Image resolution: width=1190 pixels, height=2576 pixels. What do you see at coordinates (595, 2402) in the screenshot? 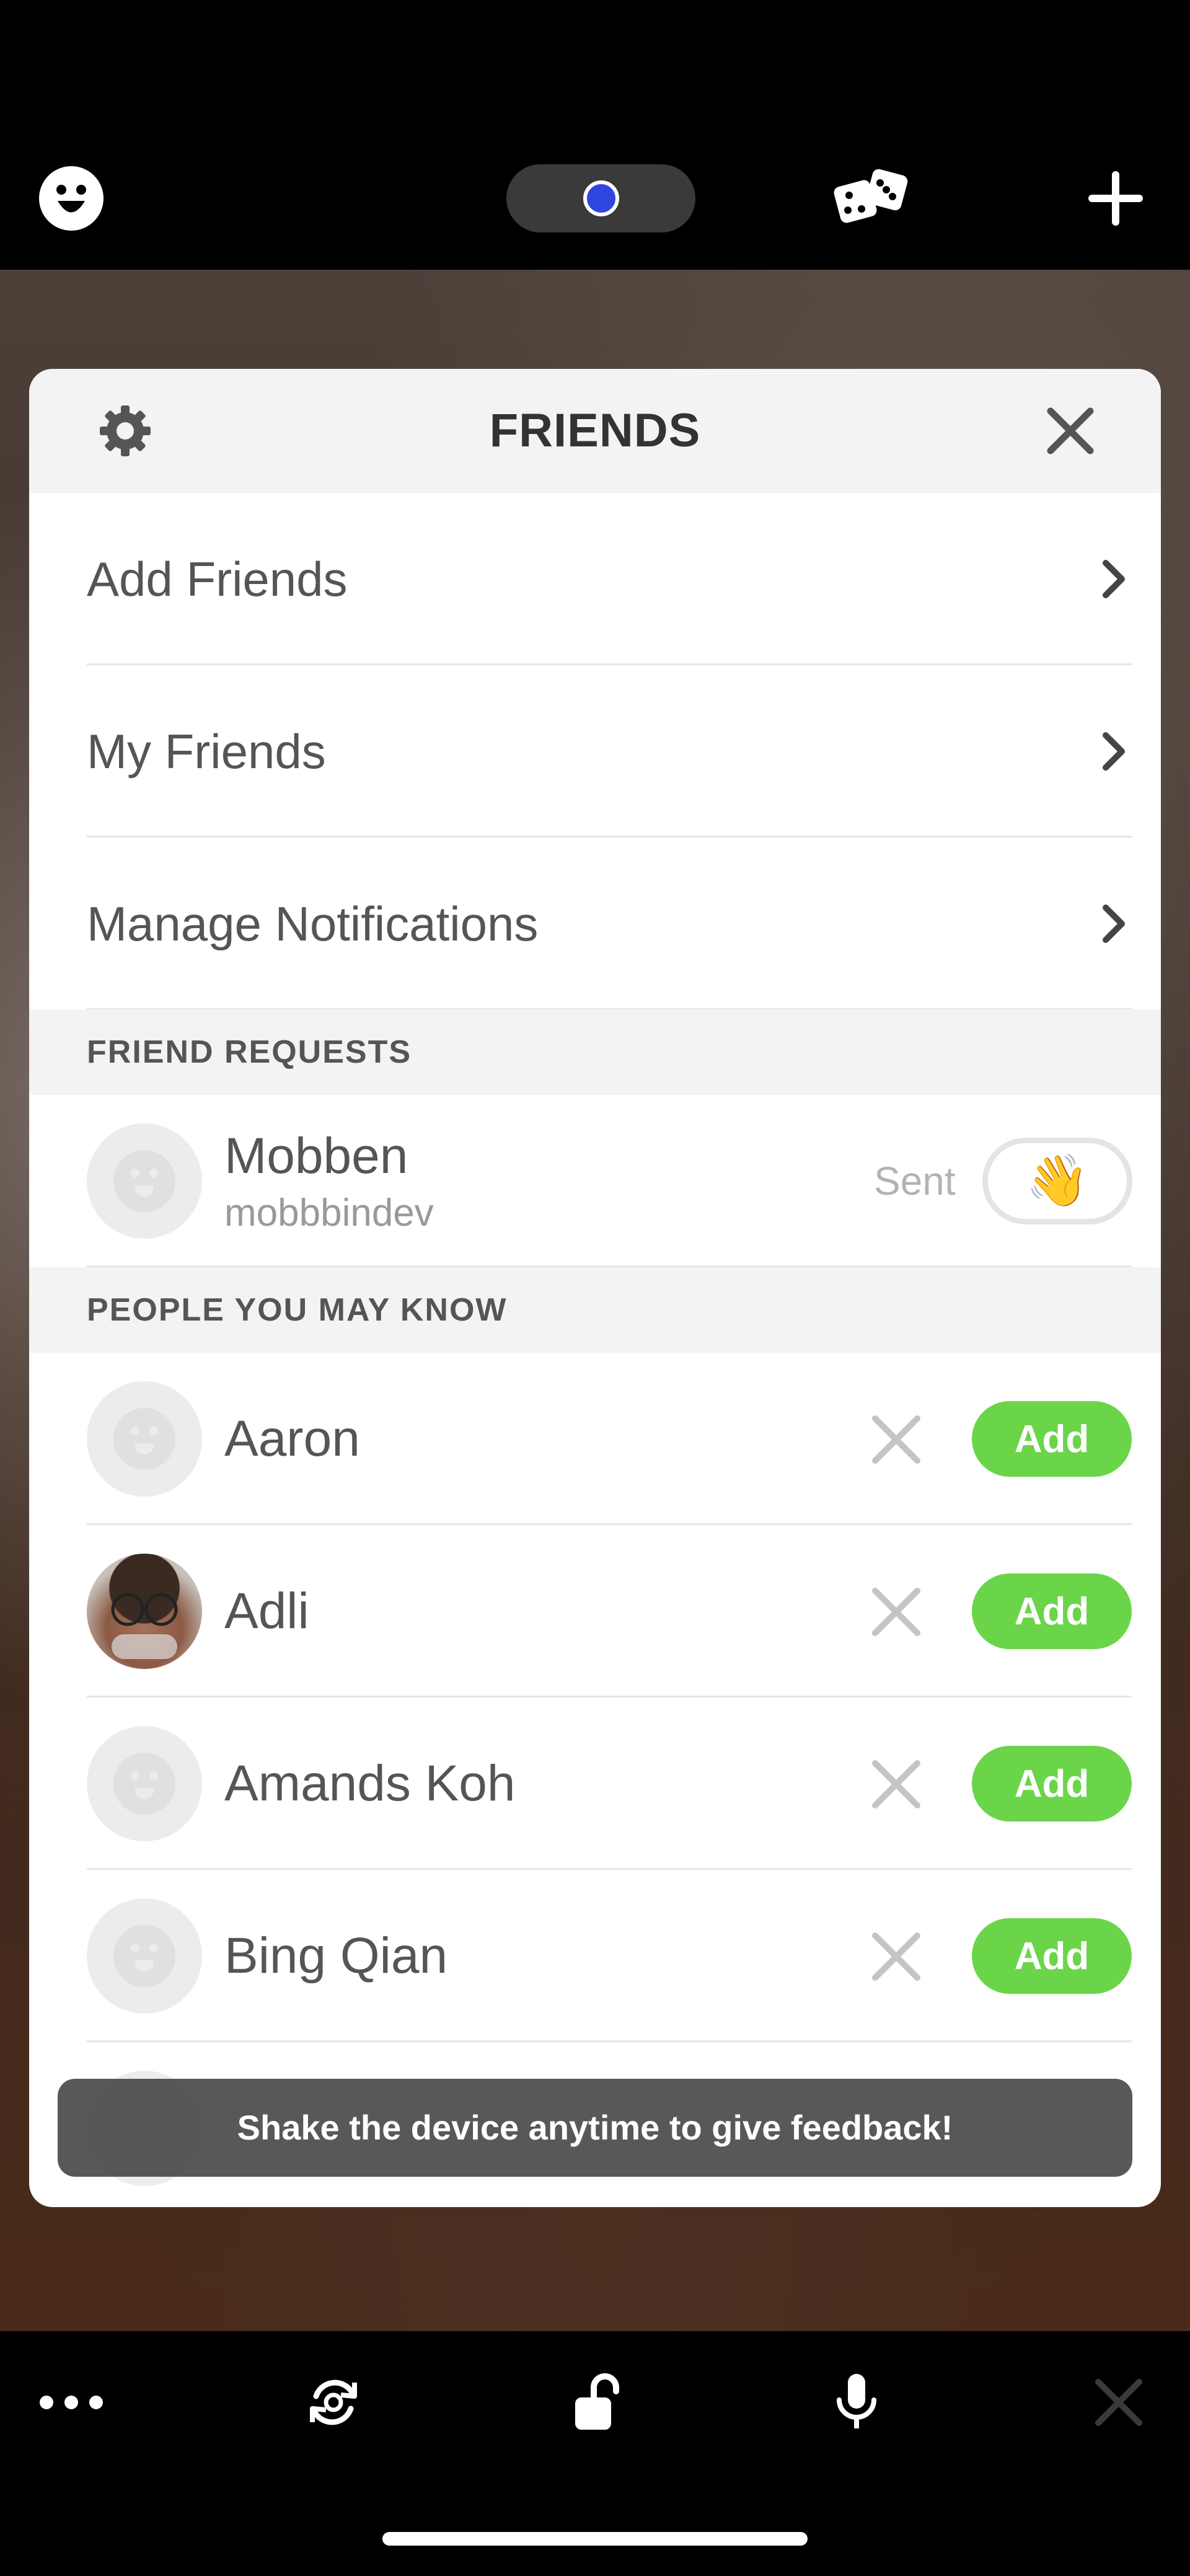
I see `unlock-icon` at bounding box center [595, 2402].